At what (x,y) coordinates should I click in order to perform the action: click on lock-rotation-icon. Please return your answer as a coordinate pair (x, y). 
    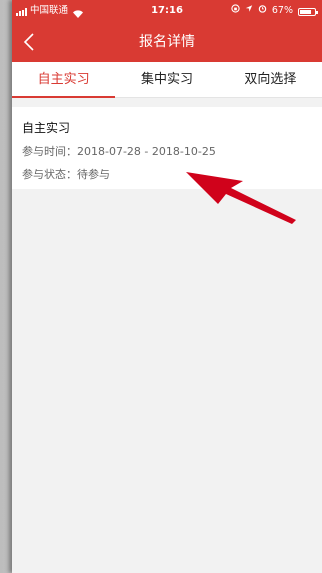
    Looking at the image, I should click on (235, 11).